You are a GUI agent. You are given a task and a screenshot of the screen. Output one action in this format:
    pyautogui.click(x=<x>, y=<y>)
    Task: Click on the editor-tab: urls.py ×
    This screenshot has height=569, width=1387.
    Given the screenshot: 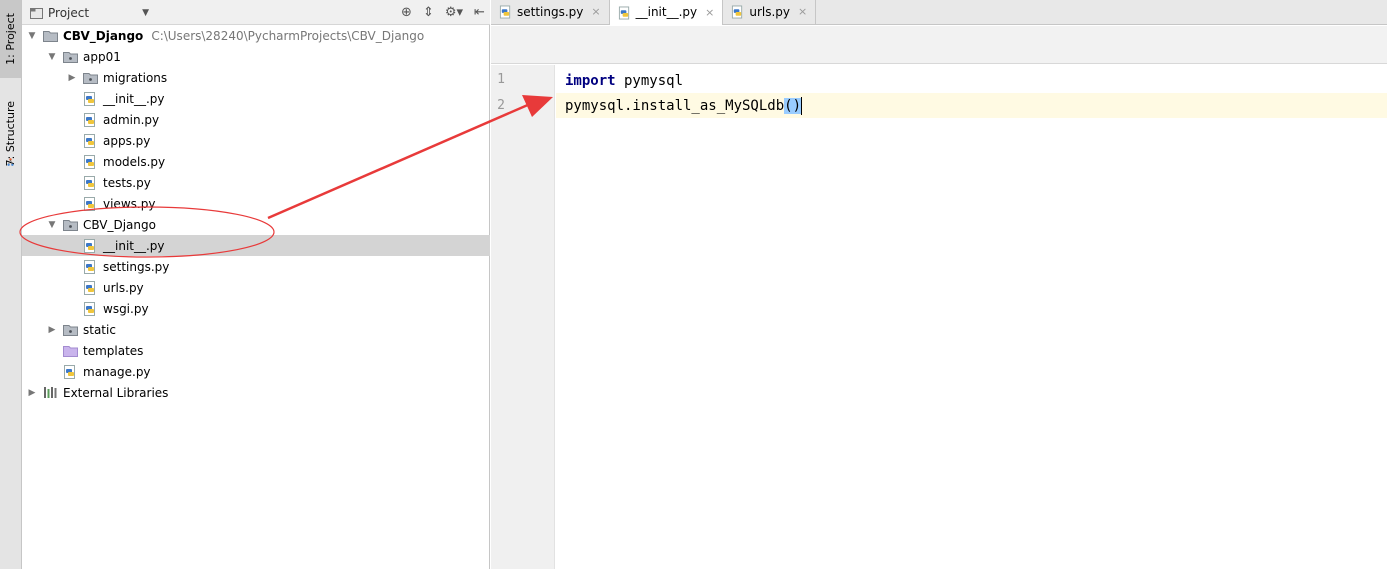 What is the action you would take?
    pyautogui.click(x=770, y=12)
    